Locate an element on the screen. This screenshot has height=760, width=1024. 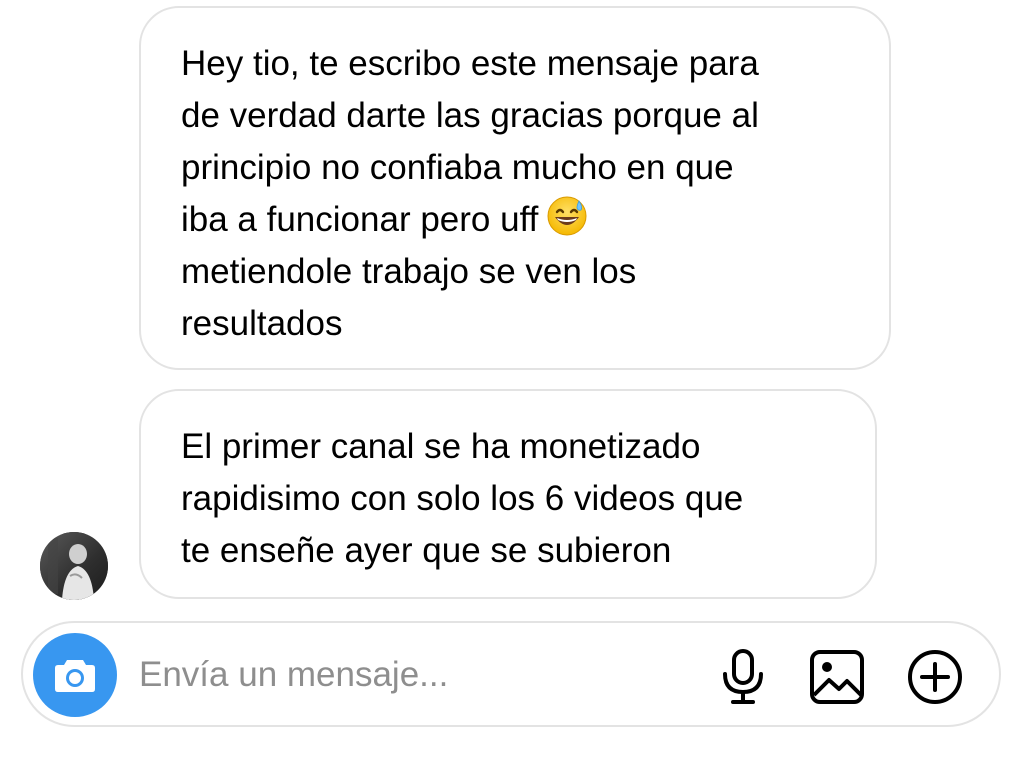
message-text-line: resultados is located at coordinates (262, 323).